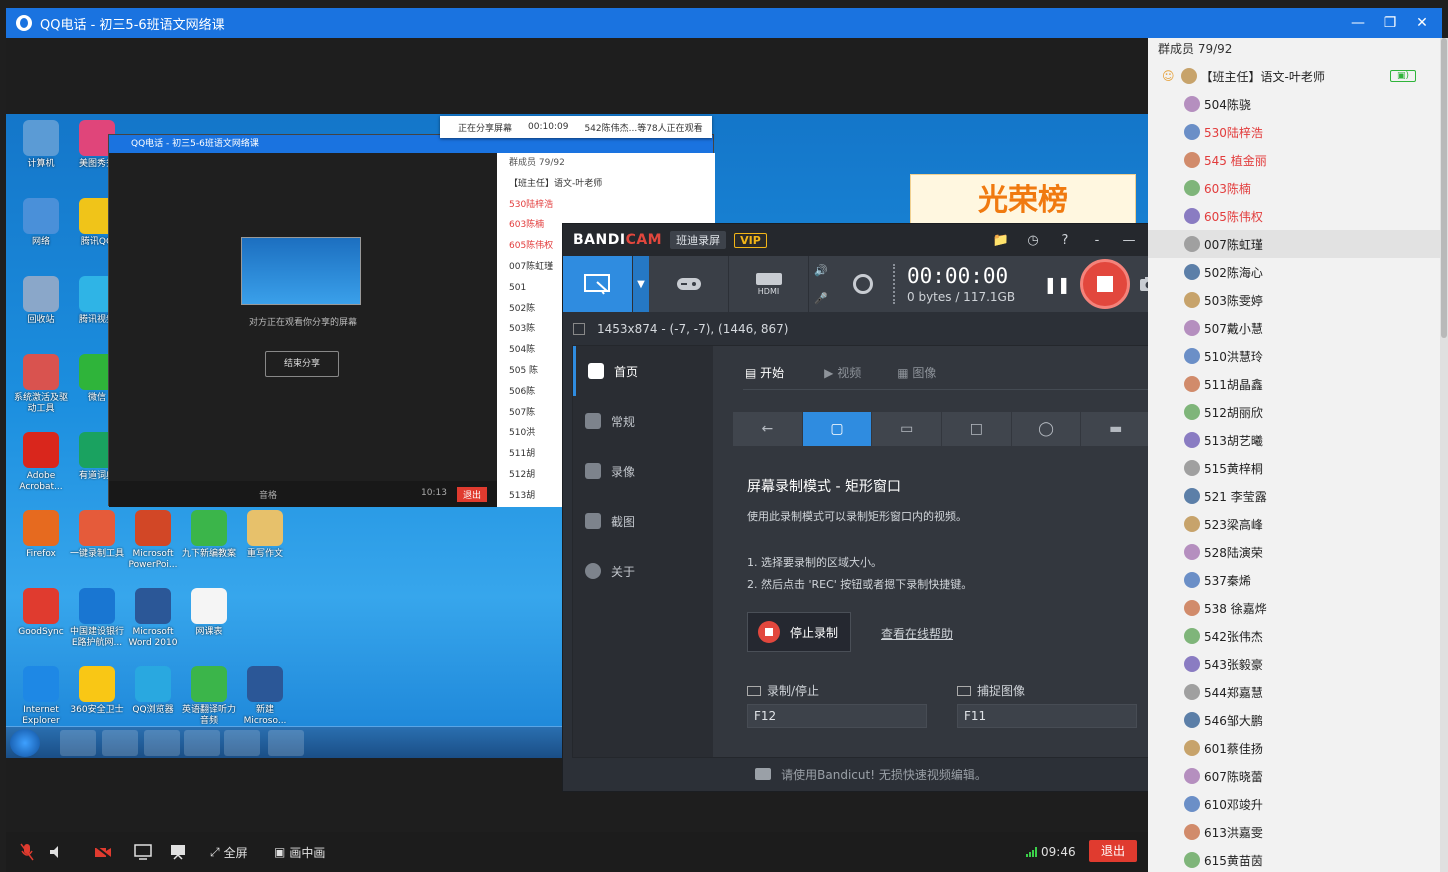 The width and height of the screenshot is (1448, 872). Describe the element at coordinates (1294, 524) in the screenshot. I see `member-row: 523梁高峰` at that location.